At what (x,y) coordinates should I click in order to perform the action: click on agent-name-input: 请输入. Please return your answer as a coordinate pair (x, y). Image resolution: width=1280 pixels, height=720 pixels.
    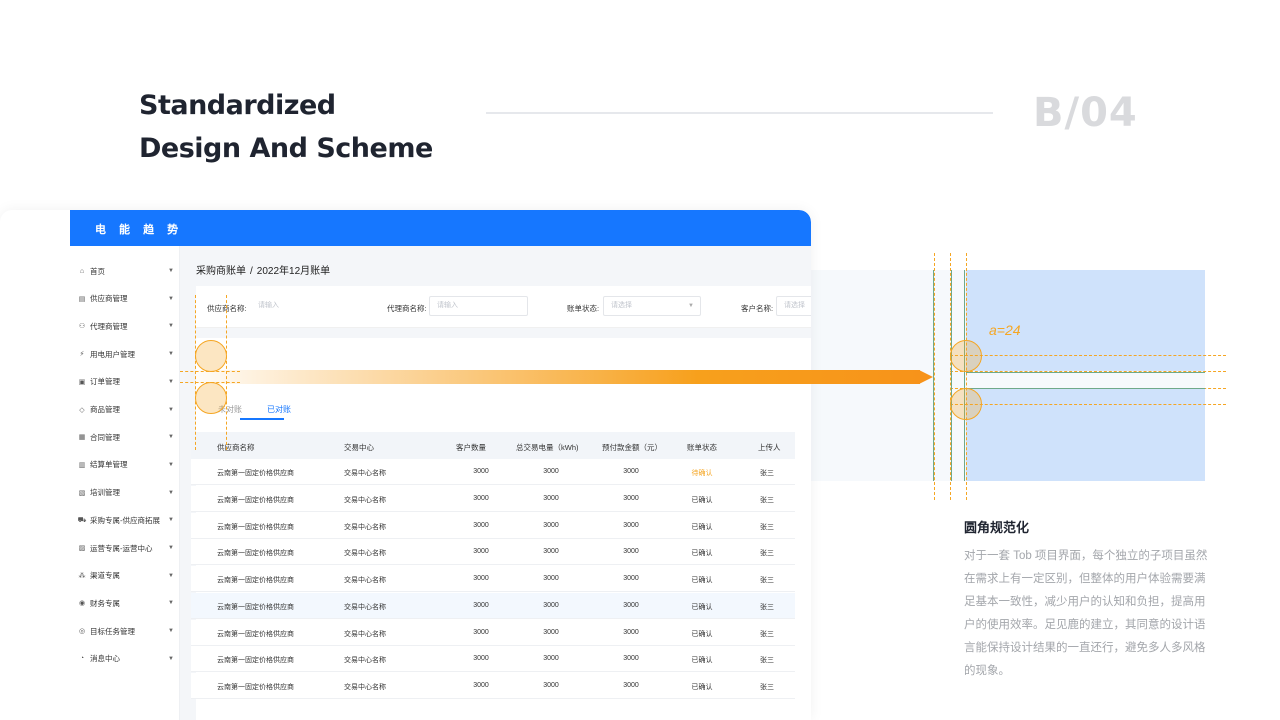
    Looking at the image, I should click on (478, 306).